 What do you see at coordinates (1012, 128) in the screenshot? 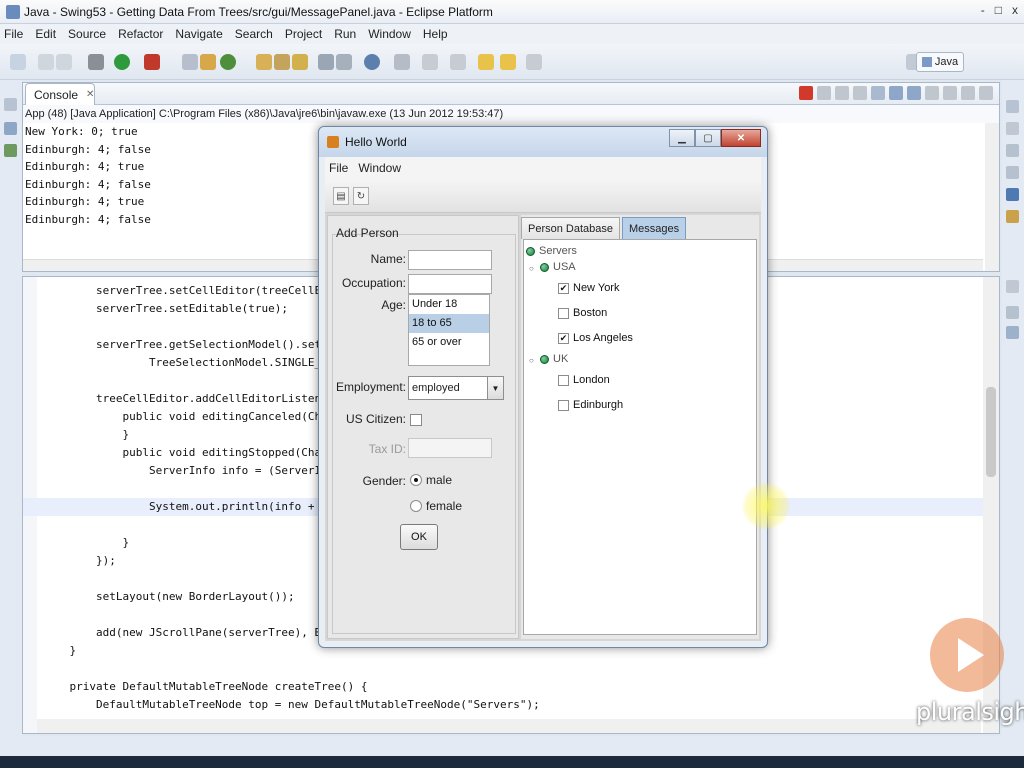
I see `task-list-icon` at bounding box center [1012, 128].